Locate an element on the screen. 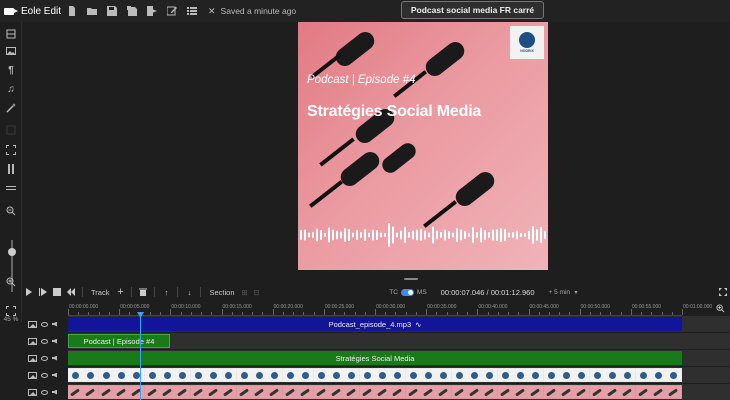 The image size is (730, 400). tc-ms-toggle is located at coordinates (407, 292).